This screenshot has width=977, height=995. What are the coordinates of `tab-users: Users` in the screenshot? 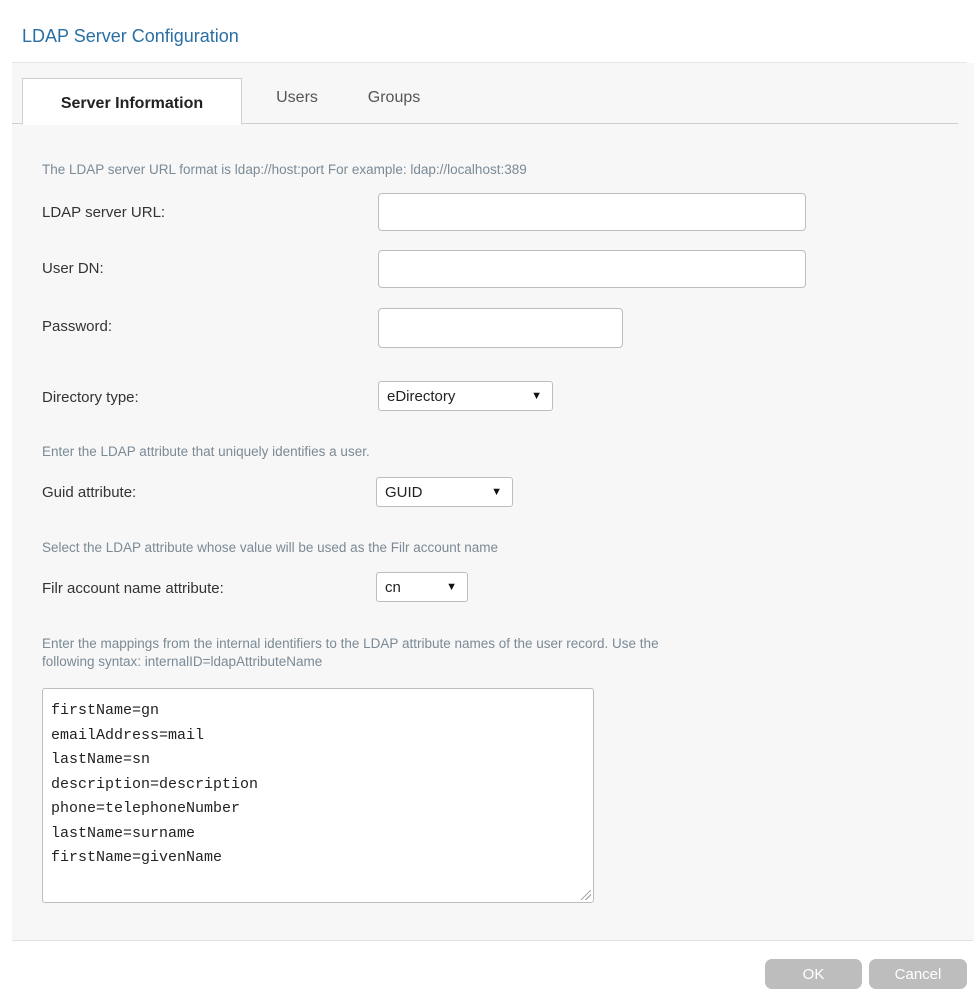 It's located at (297, 98).